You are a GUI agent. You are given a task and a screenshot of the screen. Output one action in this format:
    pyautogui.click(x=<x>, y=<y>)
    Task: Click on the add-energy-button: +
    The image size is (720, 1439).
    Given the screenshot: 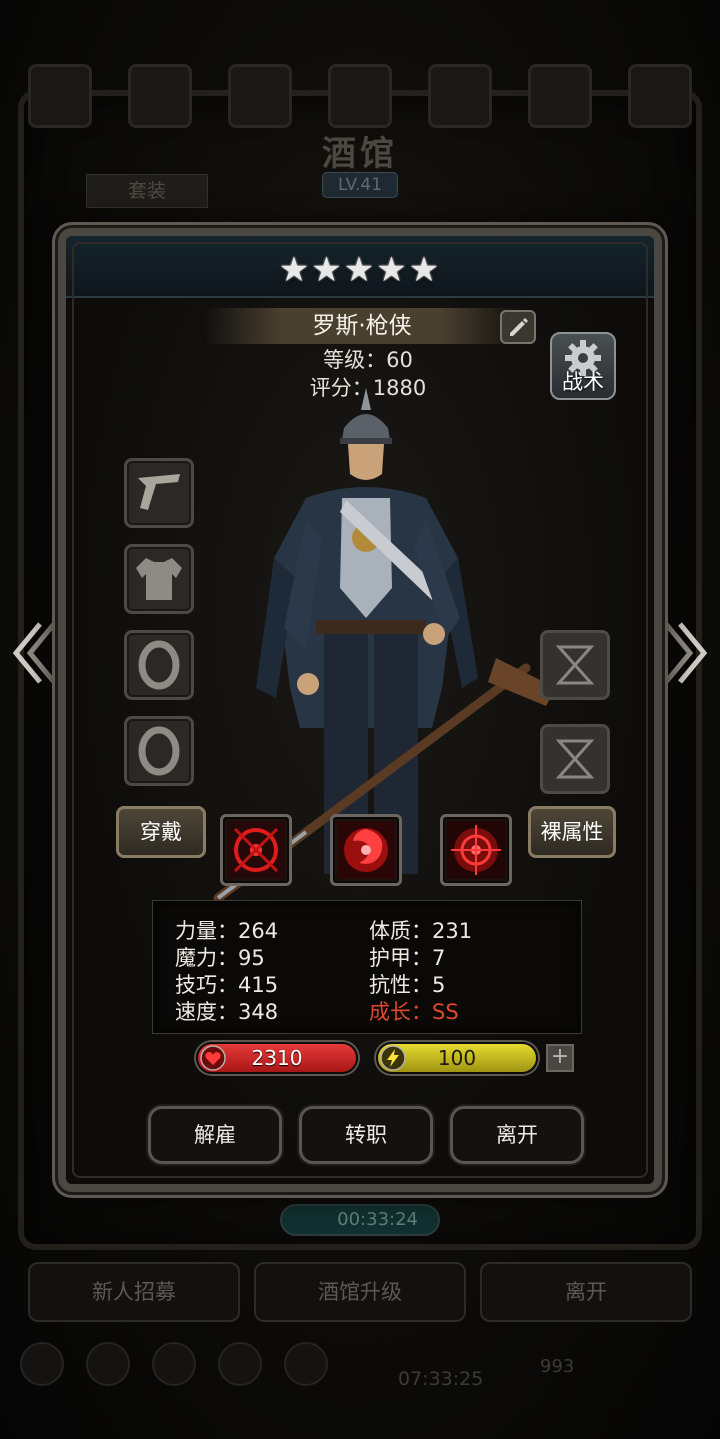 What is the action you would take?
    pyautogui.click(x=560, y=1058)
    